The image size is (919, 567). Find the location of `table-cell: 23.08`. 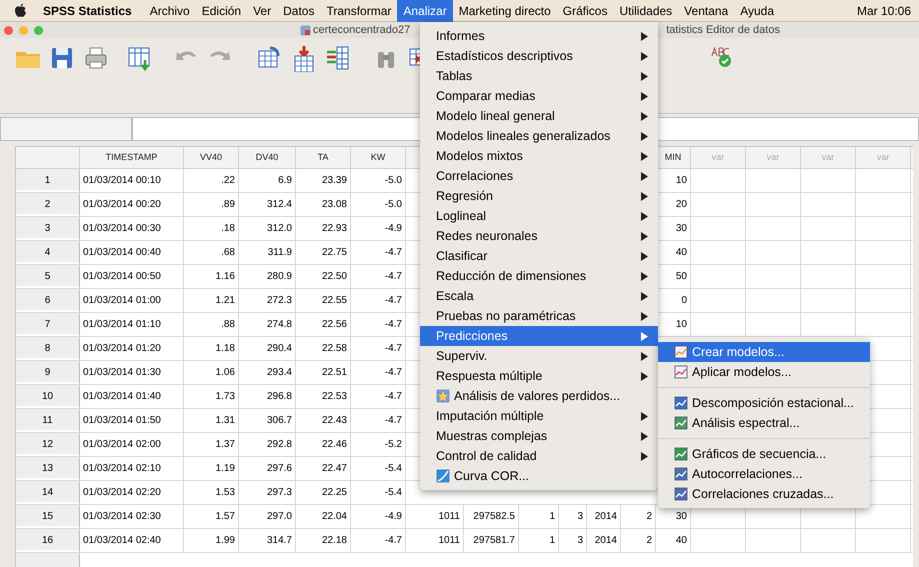

table-cell: 23.08 is located at coordinates (323, 204).